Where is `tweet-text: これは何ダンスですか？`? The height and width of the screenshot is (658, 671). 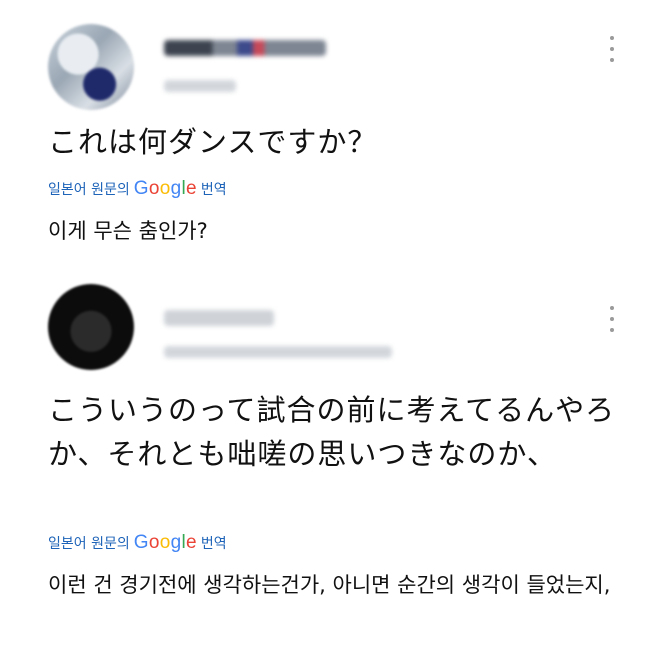 tweet-text: これは何ダンスですか？ is located at coordinates (213, 142).